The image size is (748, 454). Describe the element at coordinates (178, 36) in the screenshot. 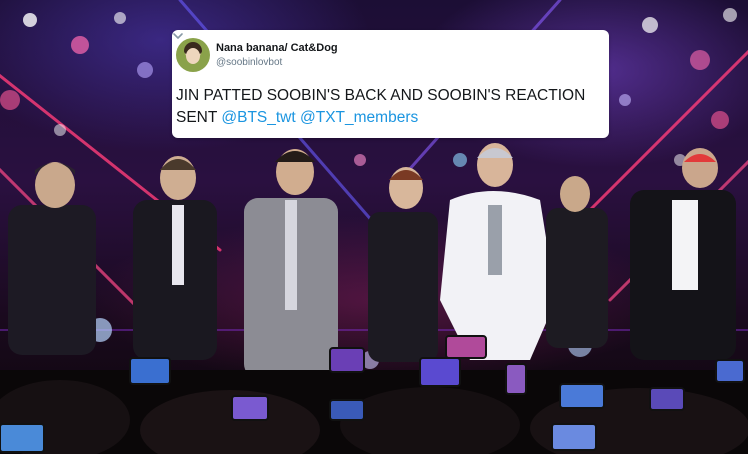

I see `chevron-down-icon` at that location.